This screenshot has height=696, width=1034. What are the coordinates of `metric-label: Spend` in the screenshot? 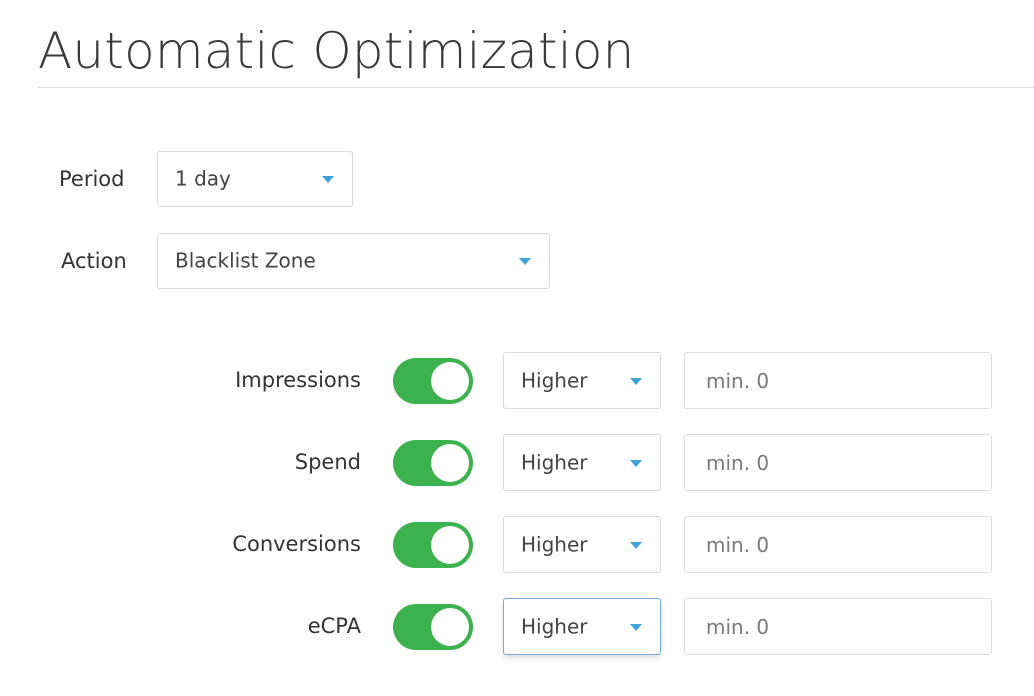 It's located at (327, 462).